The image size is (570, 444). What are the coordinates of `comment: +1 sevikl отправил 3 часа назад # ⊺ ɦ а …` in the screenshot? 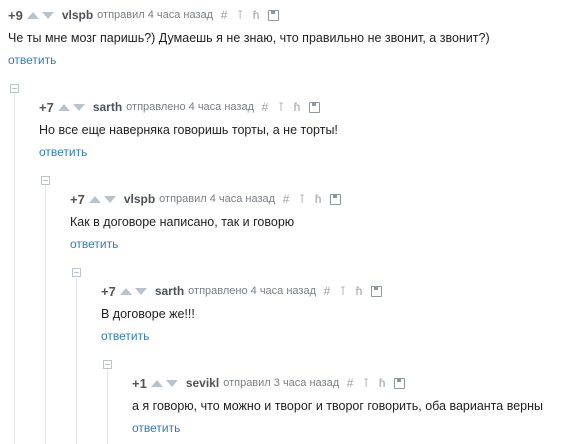 It's located at (351, 409).